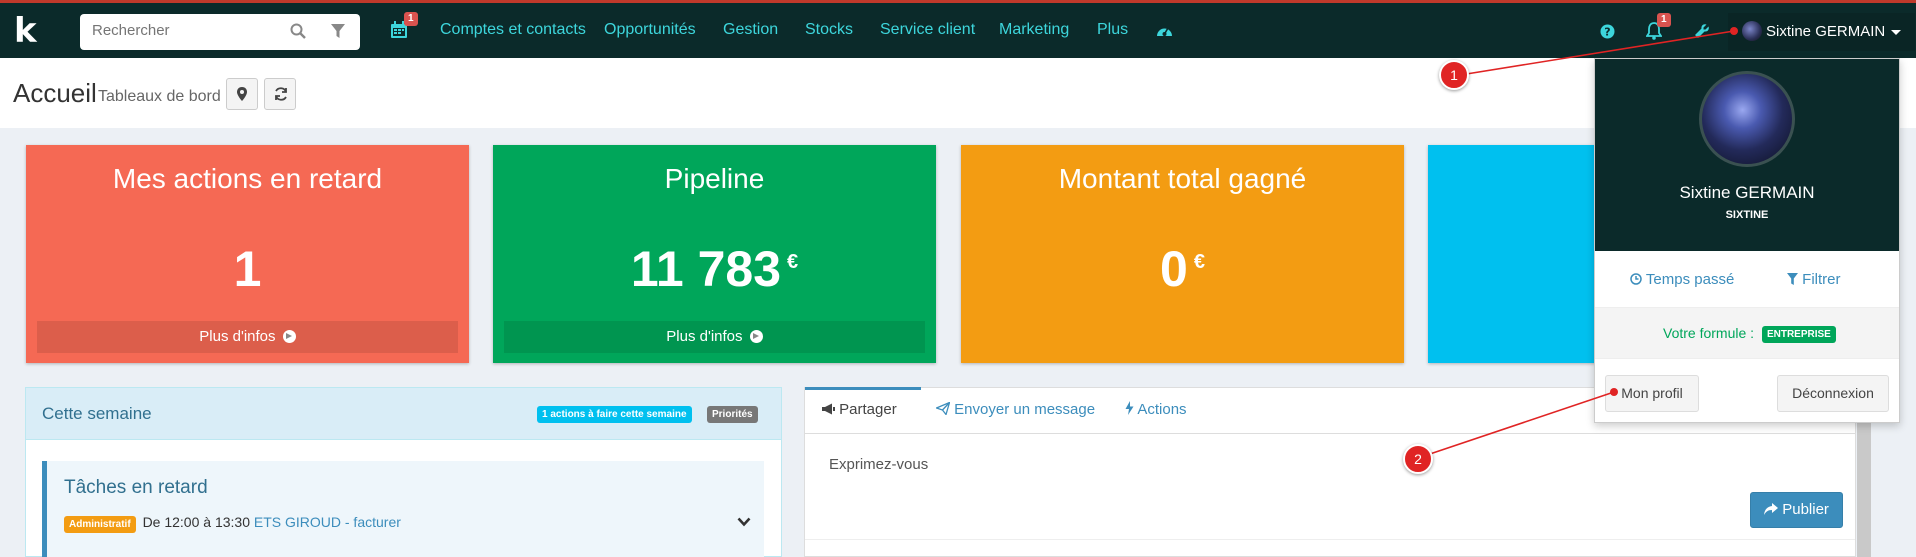  Describe the element at coordinates (1418, 459) in the screenshot. I see `annotation-marker-2: 2` at that location.